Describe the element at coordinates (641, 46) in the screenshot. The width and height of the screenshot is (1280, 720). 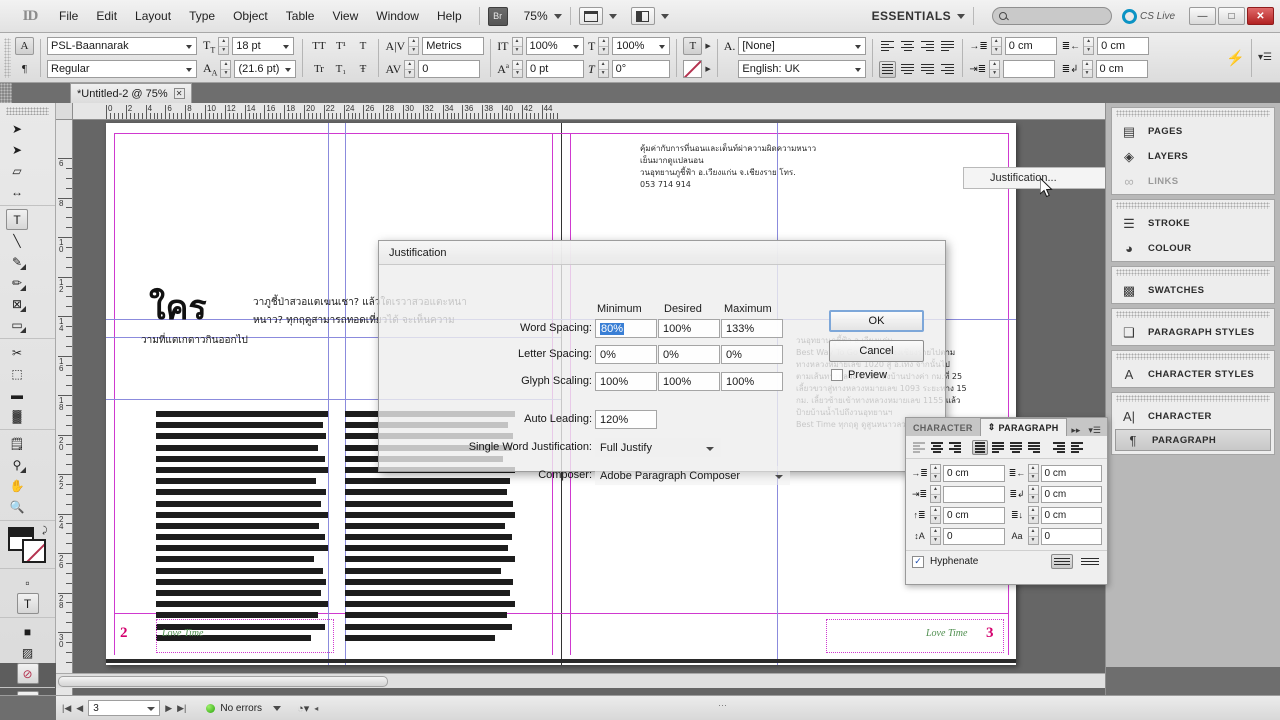
I see `horizontal-scale-field: 100%` at that location.